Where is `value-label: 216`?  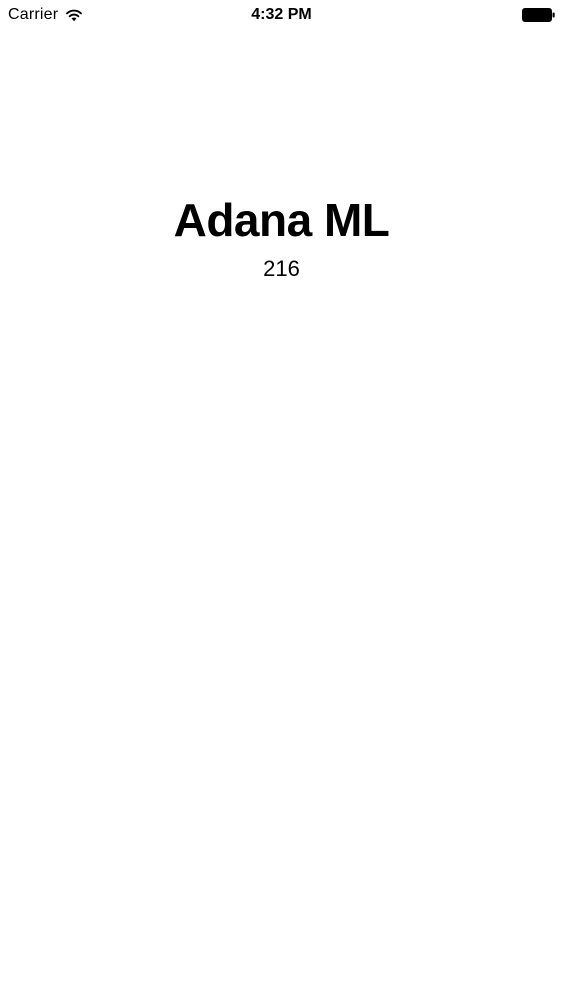
value-label: 216 is located at coordinates (281, 268).